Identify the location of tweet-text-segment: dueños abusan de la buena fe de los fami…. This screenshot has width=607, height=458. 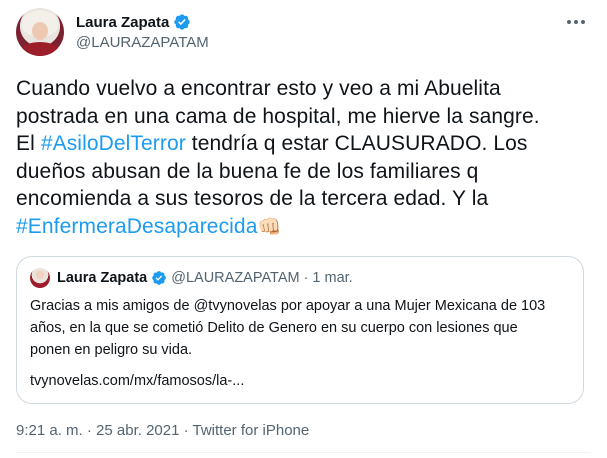
(247, 171).